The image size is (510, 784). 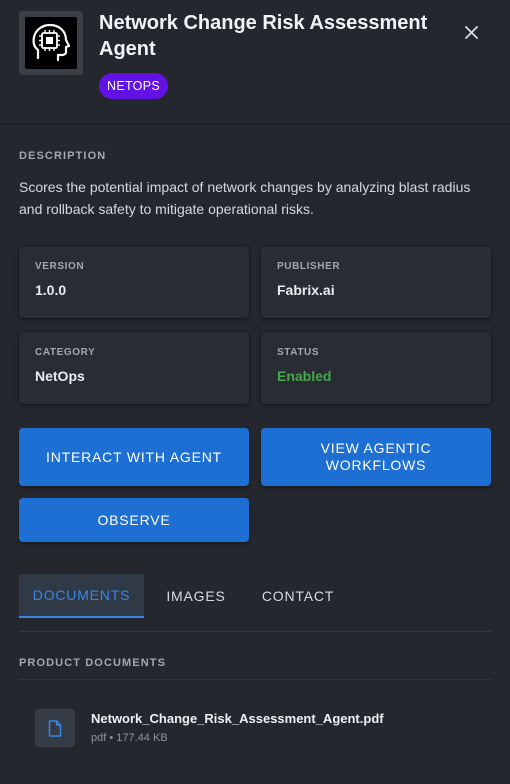 I want to click on status-card: STATUS Enabled, so click(x=376, y=368).